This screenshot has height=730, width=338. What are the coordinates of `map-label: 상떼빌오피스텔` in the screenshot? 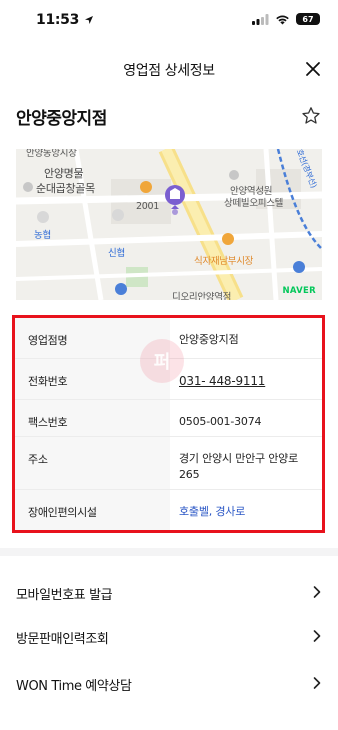 It's located at (254, 203).